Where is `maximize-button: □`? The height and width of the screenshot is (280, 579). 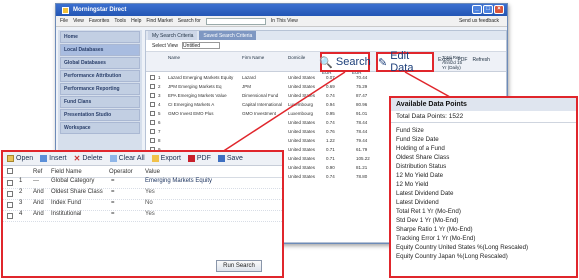
maximize-button: □ is located at coordinates (488, 9).